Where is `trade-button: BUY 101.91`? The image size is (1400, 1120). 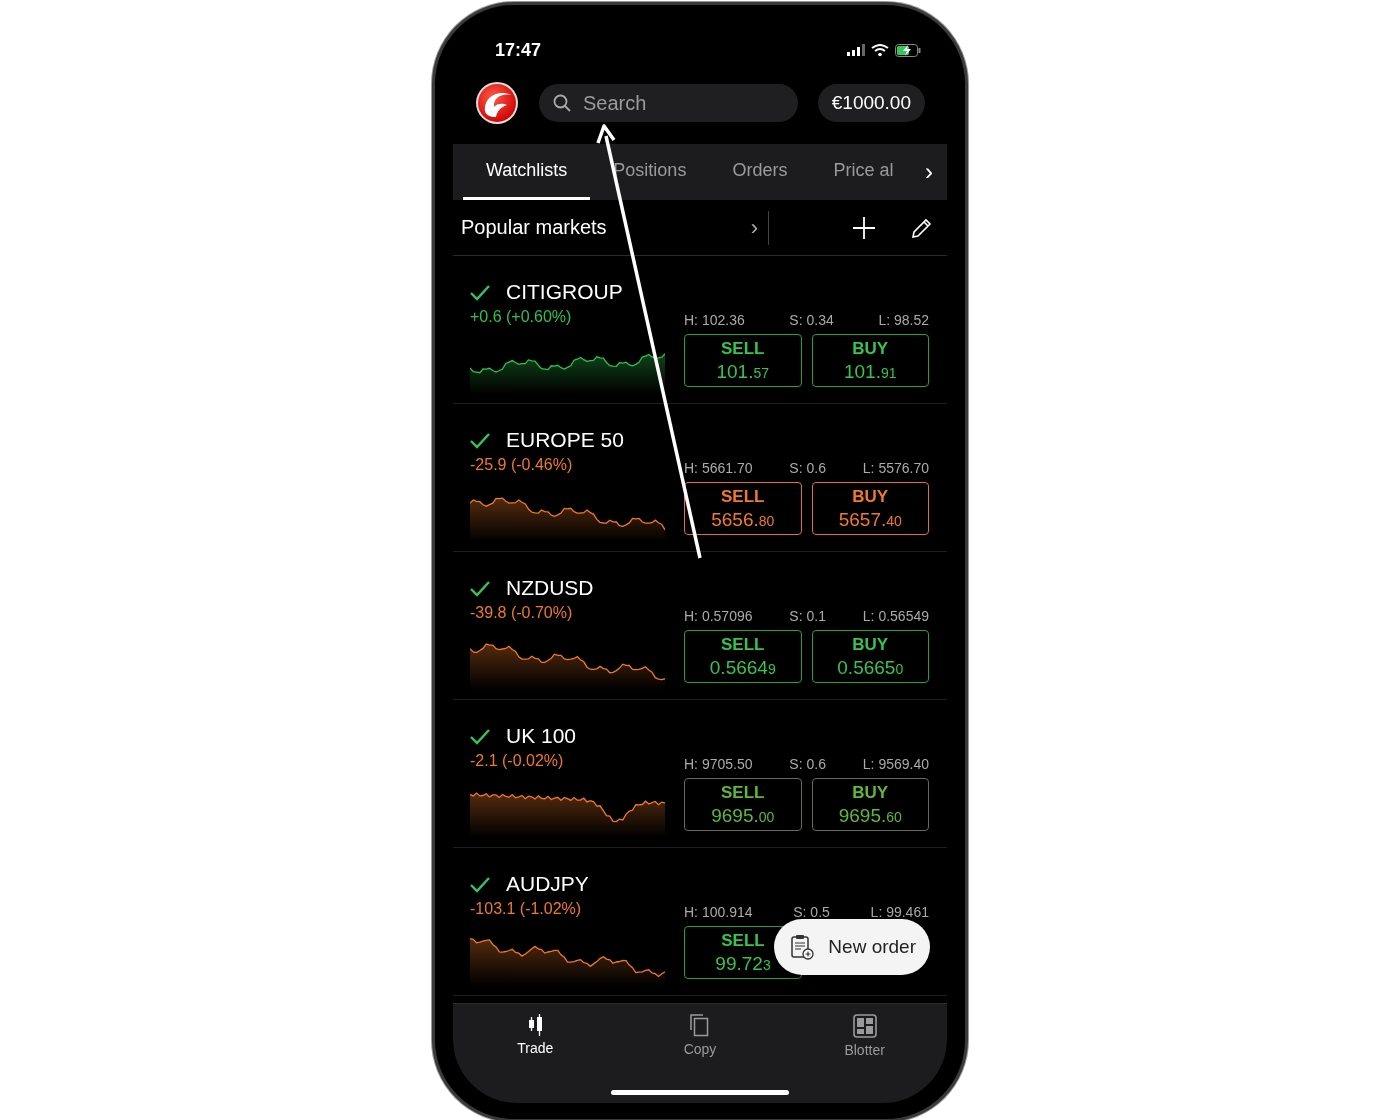 trade-button: BUY 101.91 is located at coordinates (870, 360).